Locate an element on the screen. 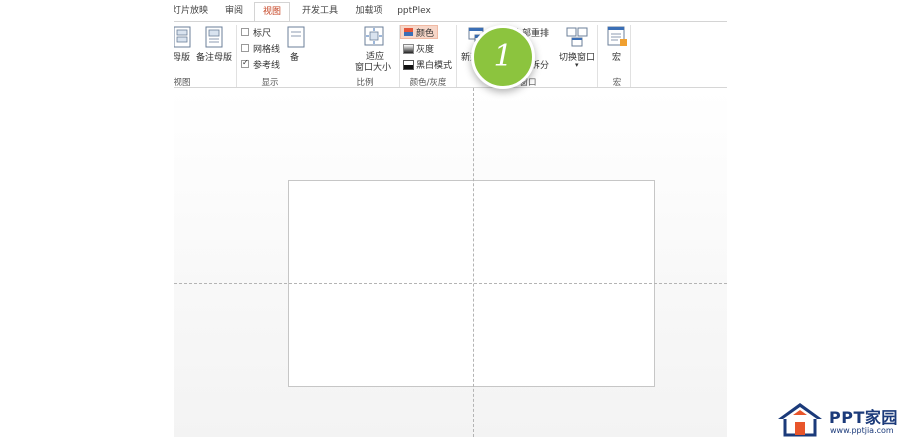  guides-checkbox: ✓ is located at coordinates (245, 63).